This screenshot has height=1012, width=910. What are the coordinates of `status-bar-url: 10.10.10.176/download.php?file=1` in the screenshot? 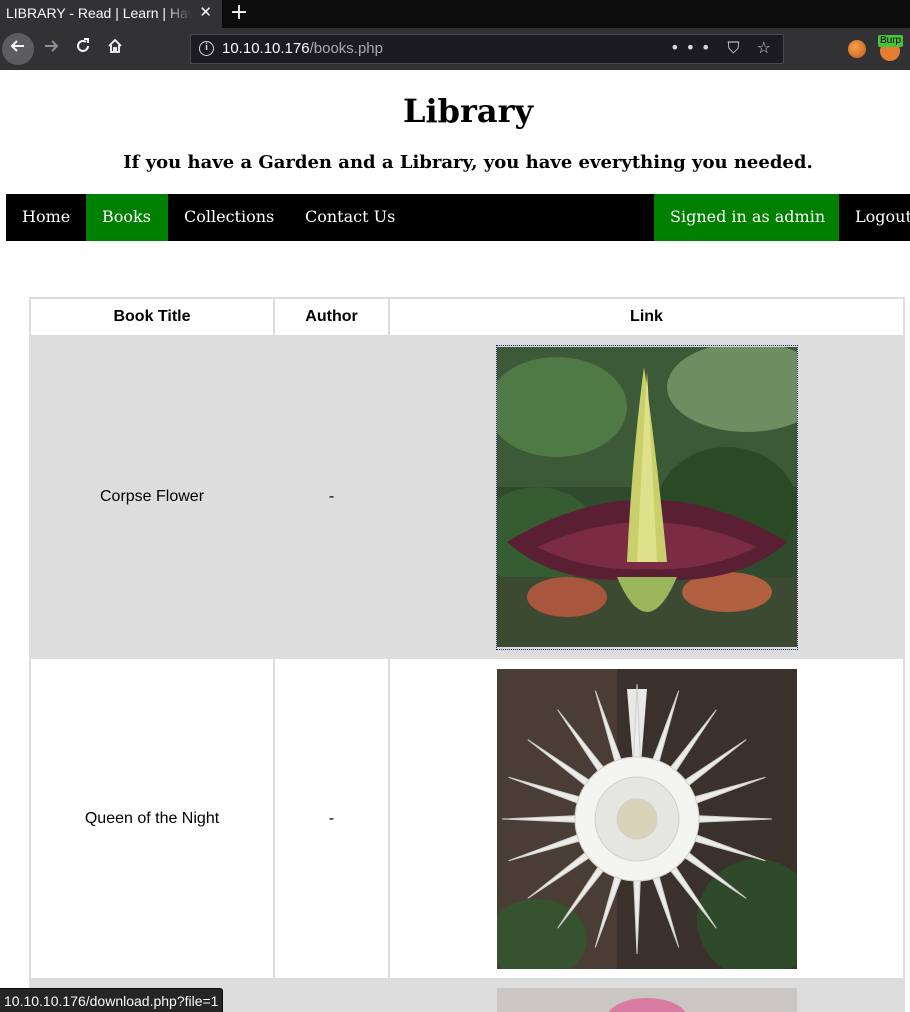 It's located at (112, 1000).